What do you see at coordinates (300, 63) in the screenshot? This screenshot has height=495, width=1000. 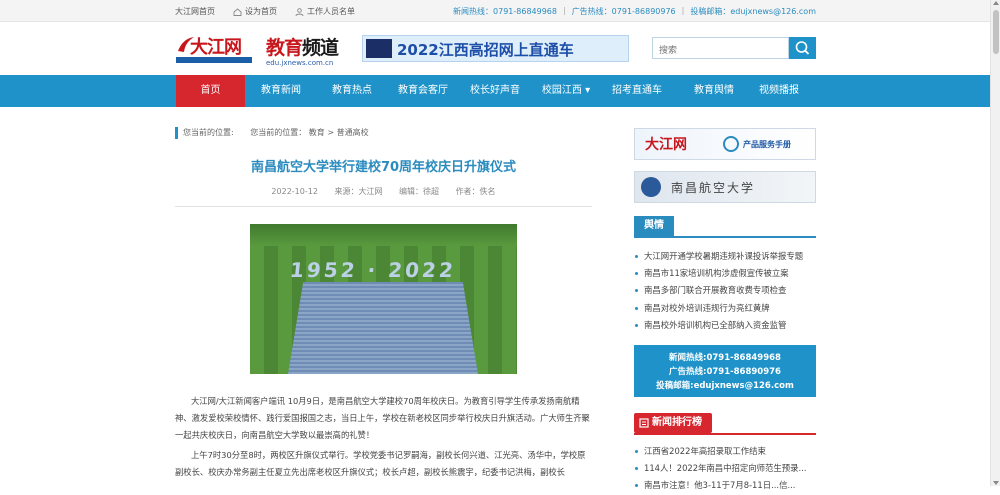 I see `channel-url: edu.jxnews.com.cn` at bounding box center [300, 63].